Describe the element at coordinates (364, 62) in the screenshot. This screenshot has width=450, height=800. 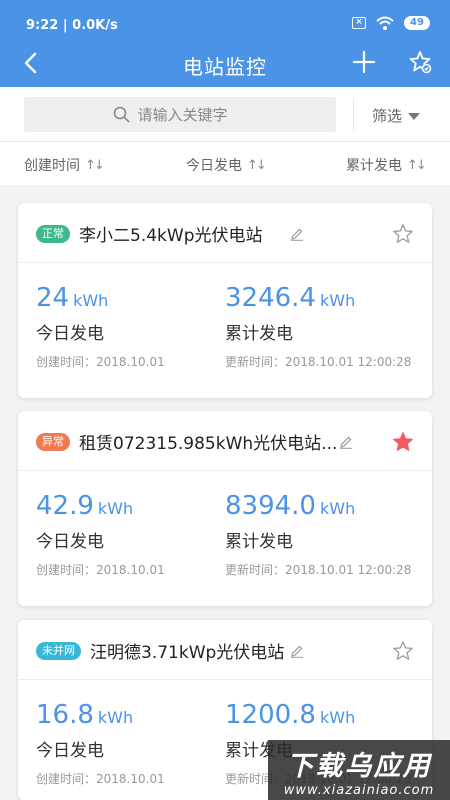
I see `add-station-button` at that location.